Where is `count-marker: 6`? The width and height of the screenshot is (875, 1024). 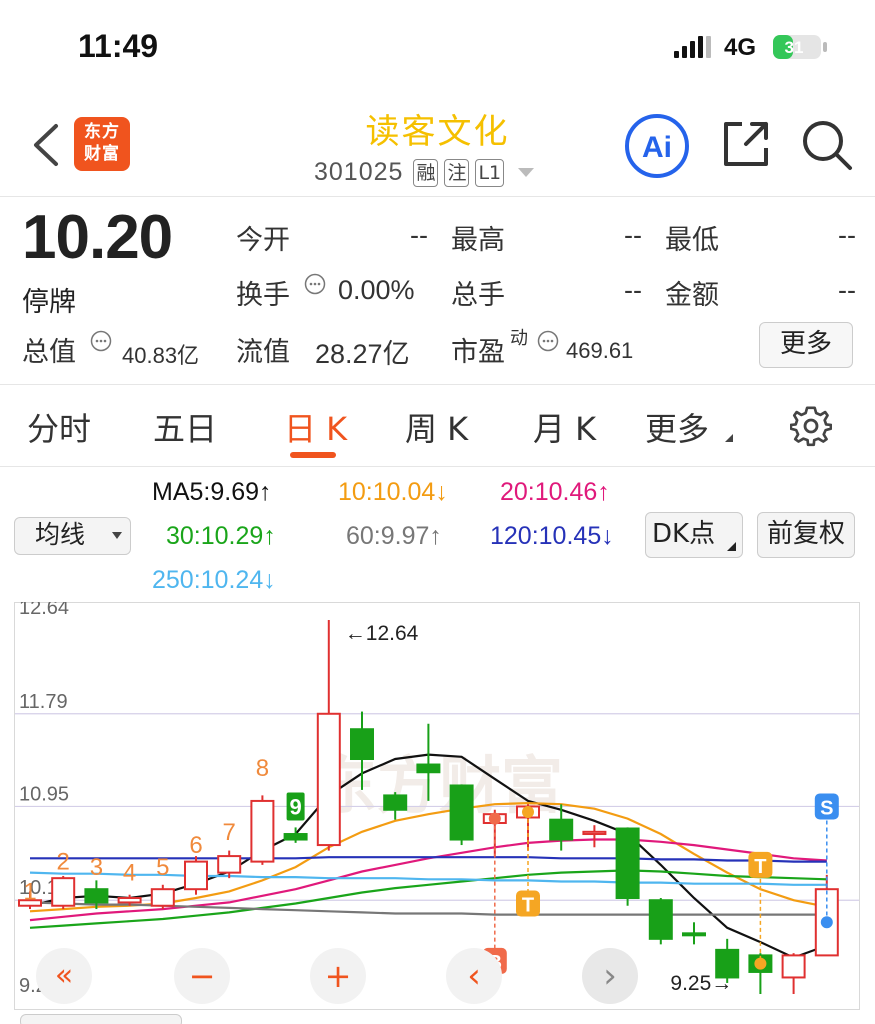
count-marker: 6 is located at coordinates (195, 845).